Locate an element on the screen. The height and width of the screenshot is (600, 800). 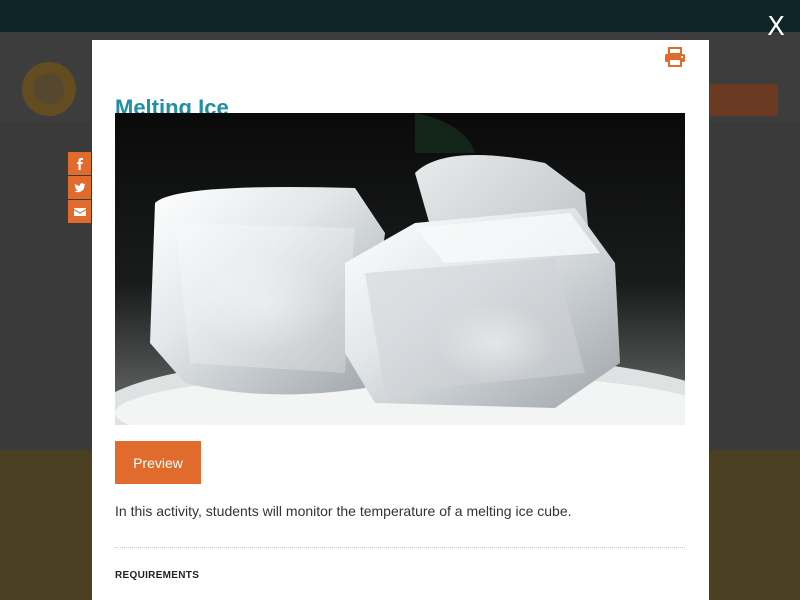
facebook-icon is located at coordinates (79, 163).